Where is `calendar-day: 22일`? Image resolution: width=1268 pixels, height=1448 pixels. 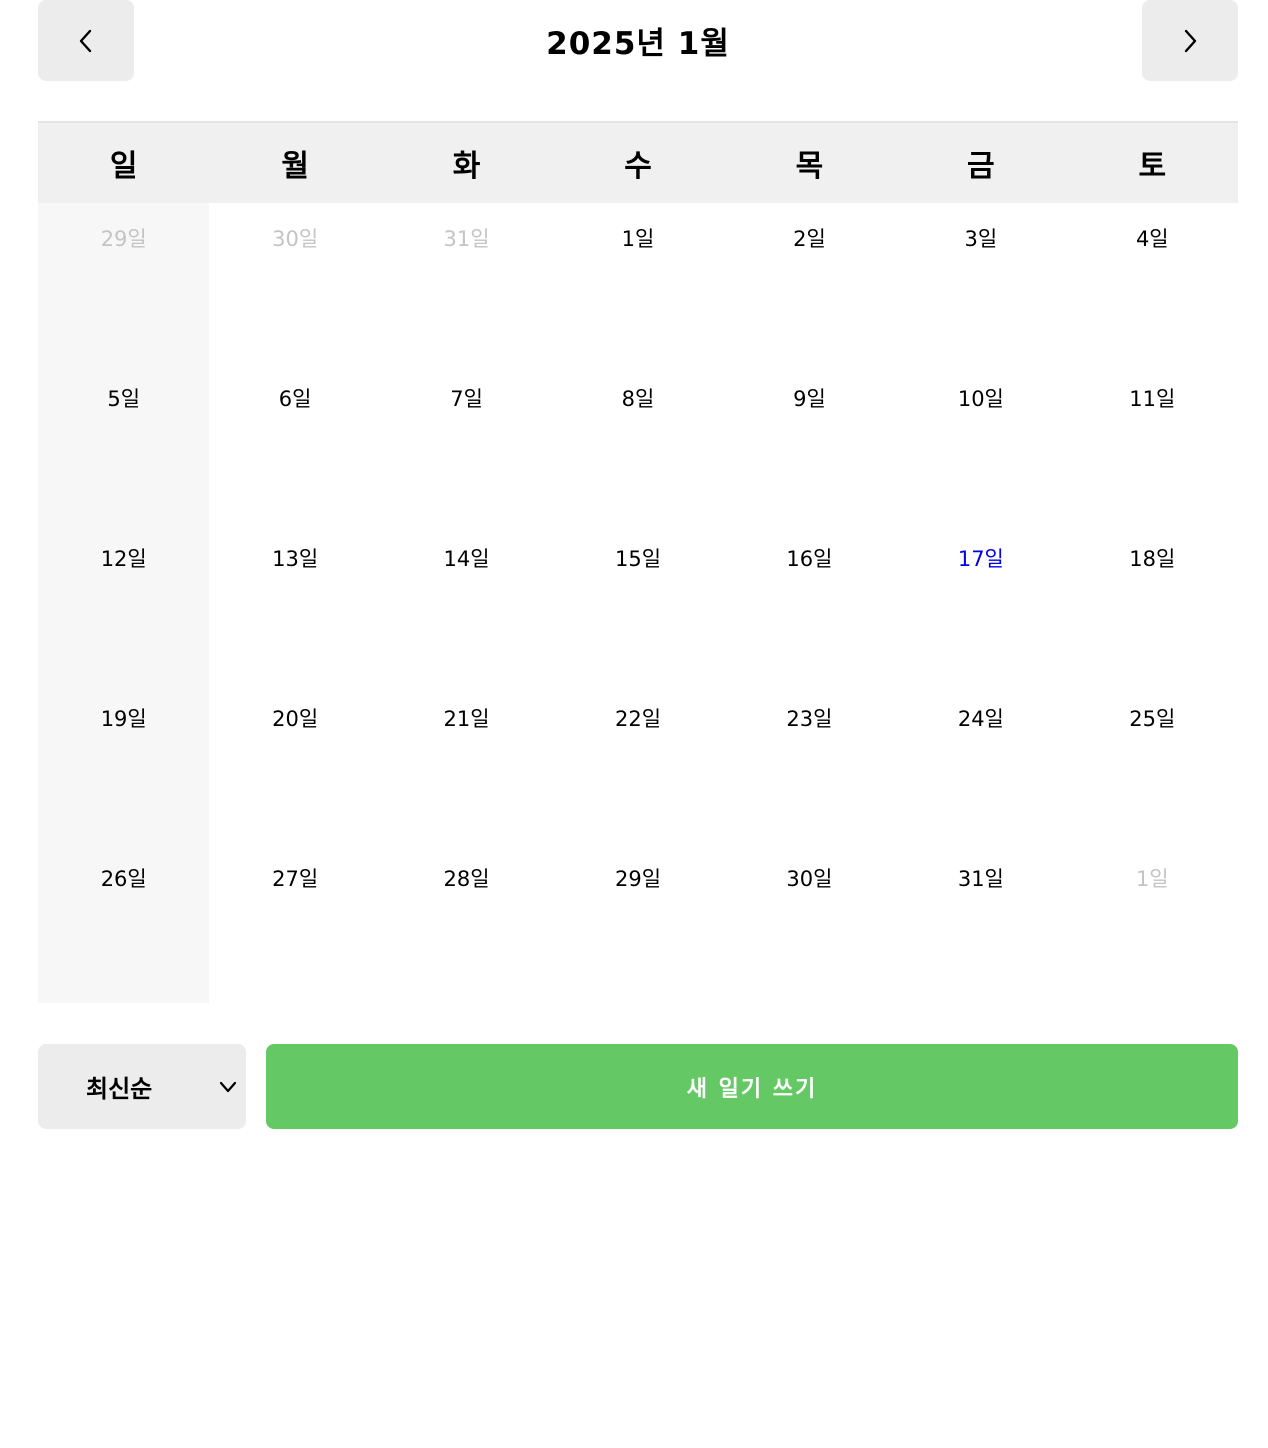 calendar-day: 22일 is located at coordinates (637, 763).